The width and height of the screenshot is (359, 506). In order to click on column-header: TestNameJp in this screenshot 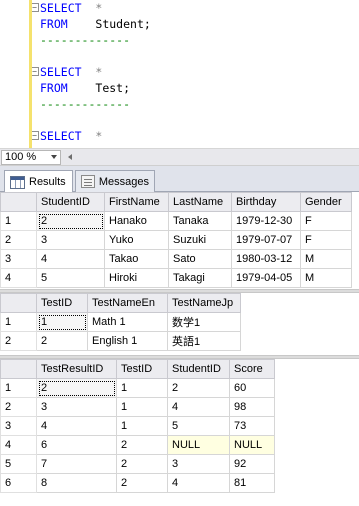, I will do `click(204, 303)`.